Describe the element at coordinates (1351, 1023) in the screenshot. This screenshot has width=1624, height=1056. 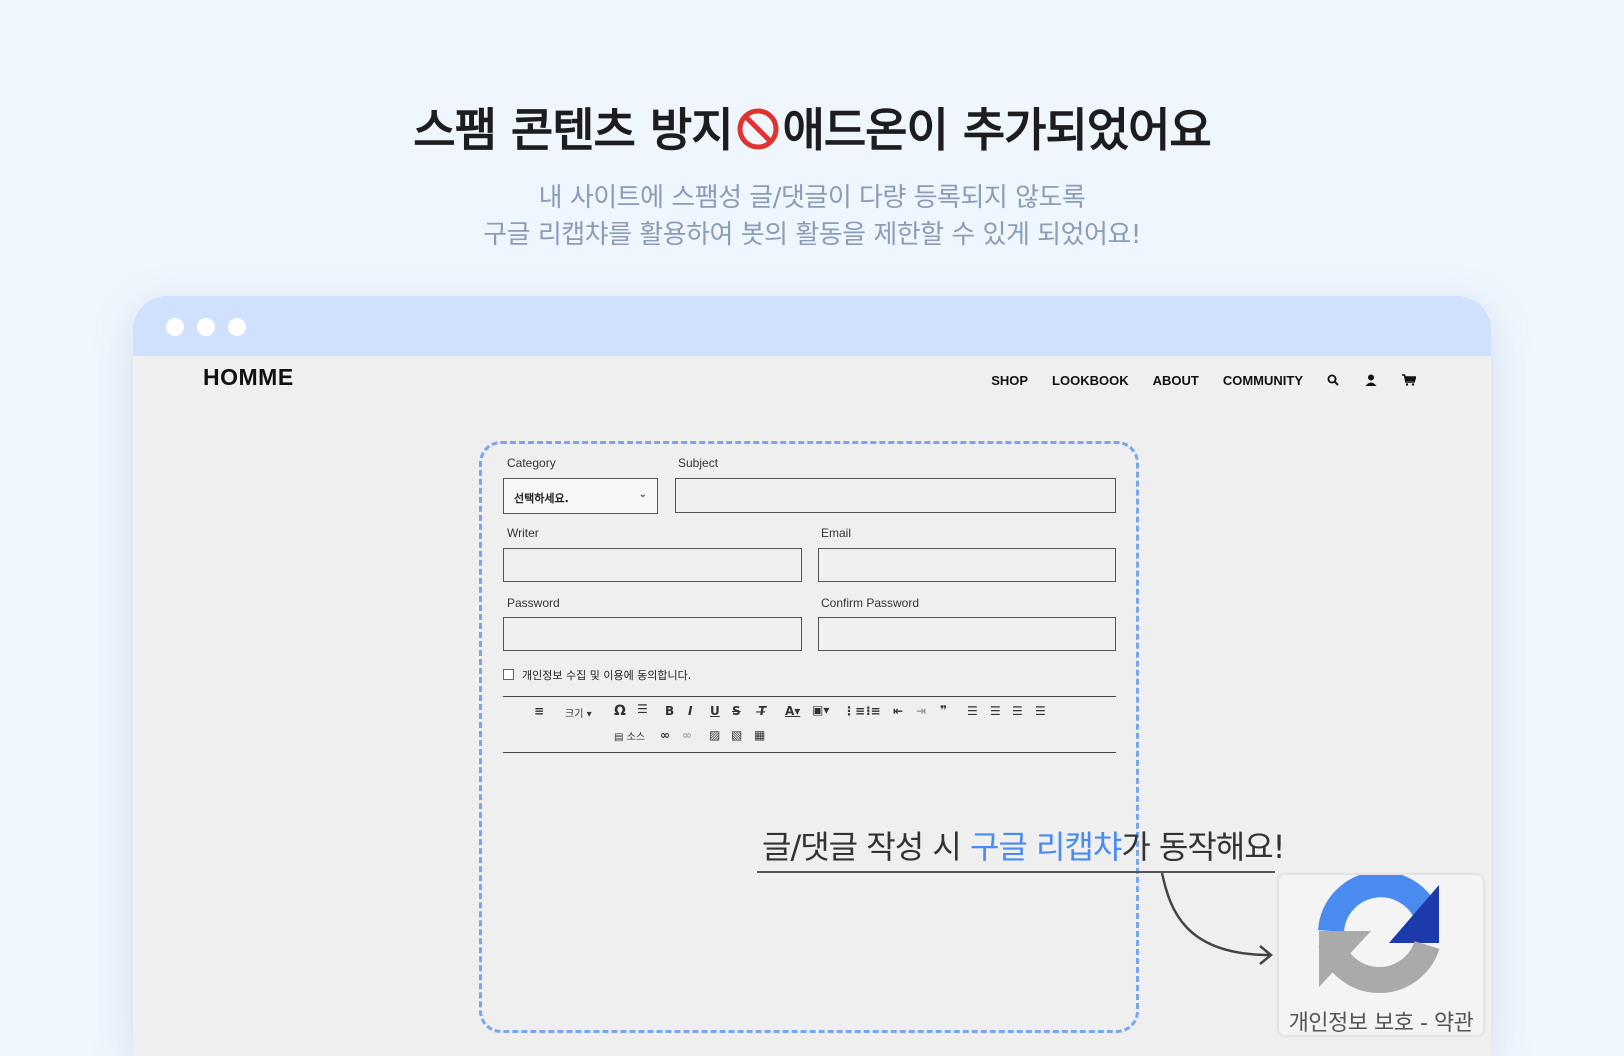
I see `recaptcha-privacy-link: 개인정보 보호` at that location.